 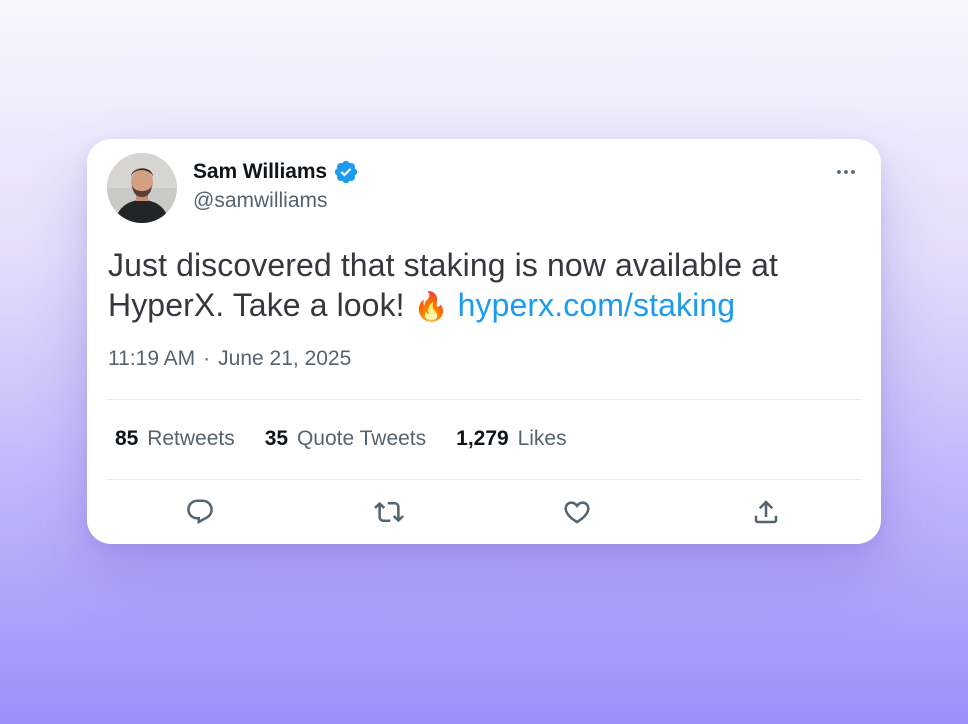 What do you see at coordinates (511, 439) in the screenshot?
I see `stat-likes: 1,279 Likes` at bounding box center [511, 439].